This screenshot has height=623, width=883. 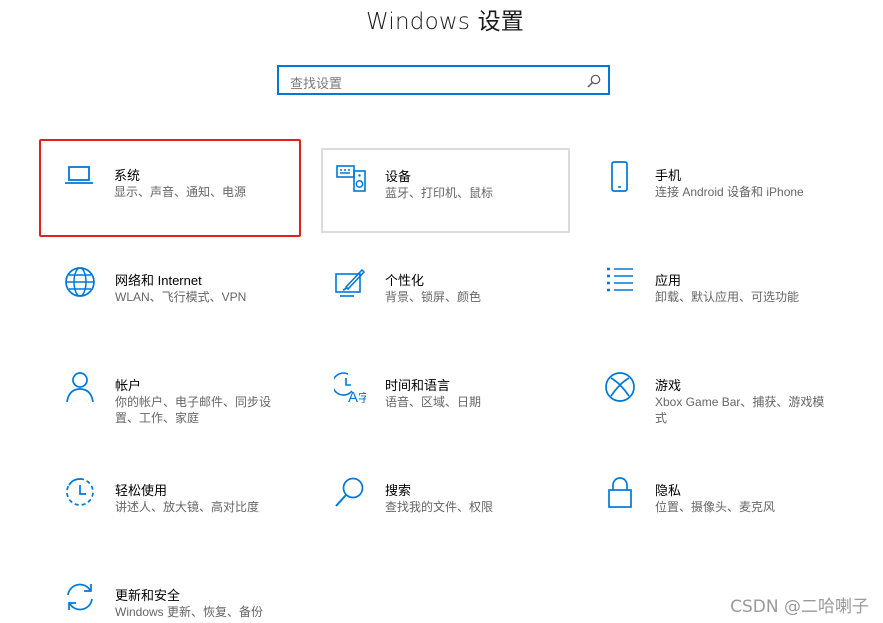 What do you see at coordinates (350, 387) in the screenshot?
I see `time-language-icon: A字` at bounding box center [350, 387].